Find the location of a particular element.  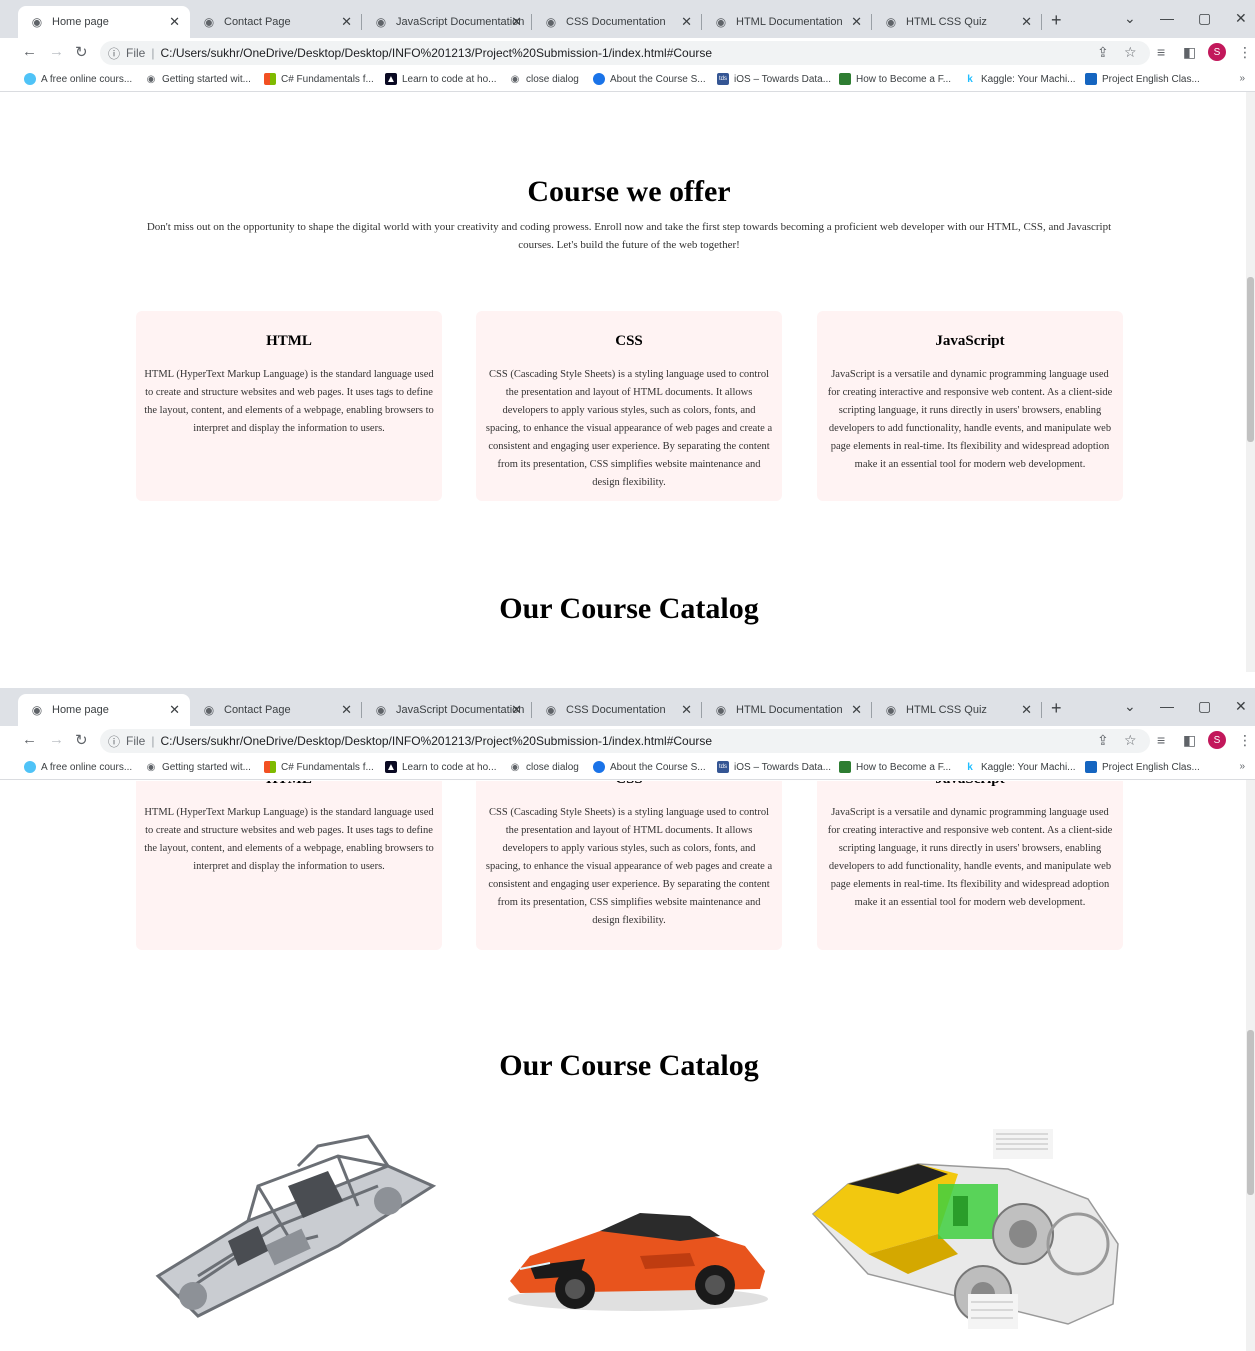

tab-title: HTML CSS Quiz is located at coordinates (946, 710).